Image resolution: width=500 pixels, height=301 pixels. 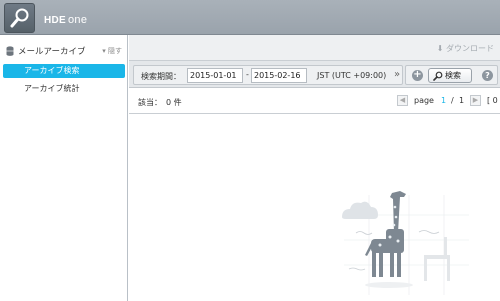 I want to click on result-count-label: 該当：, so click(x=150, y=102).